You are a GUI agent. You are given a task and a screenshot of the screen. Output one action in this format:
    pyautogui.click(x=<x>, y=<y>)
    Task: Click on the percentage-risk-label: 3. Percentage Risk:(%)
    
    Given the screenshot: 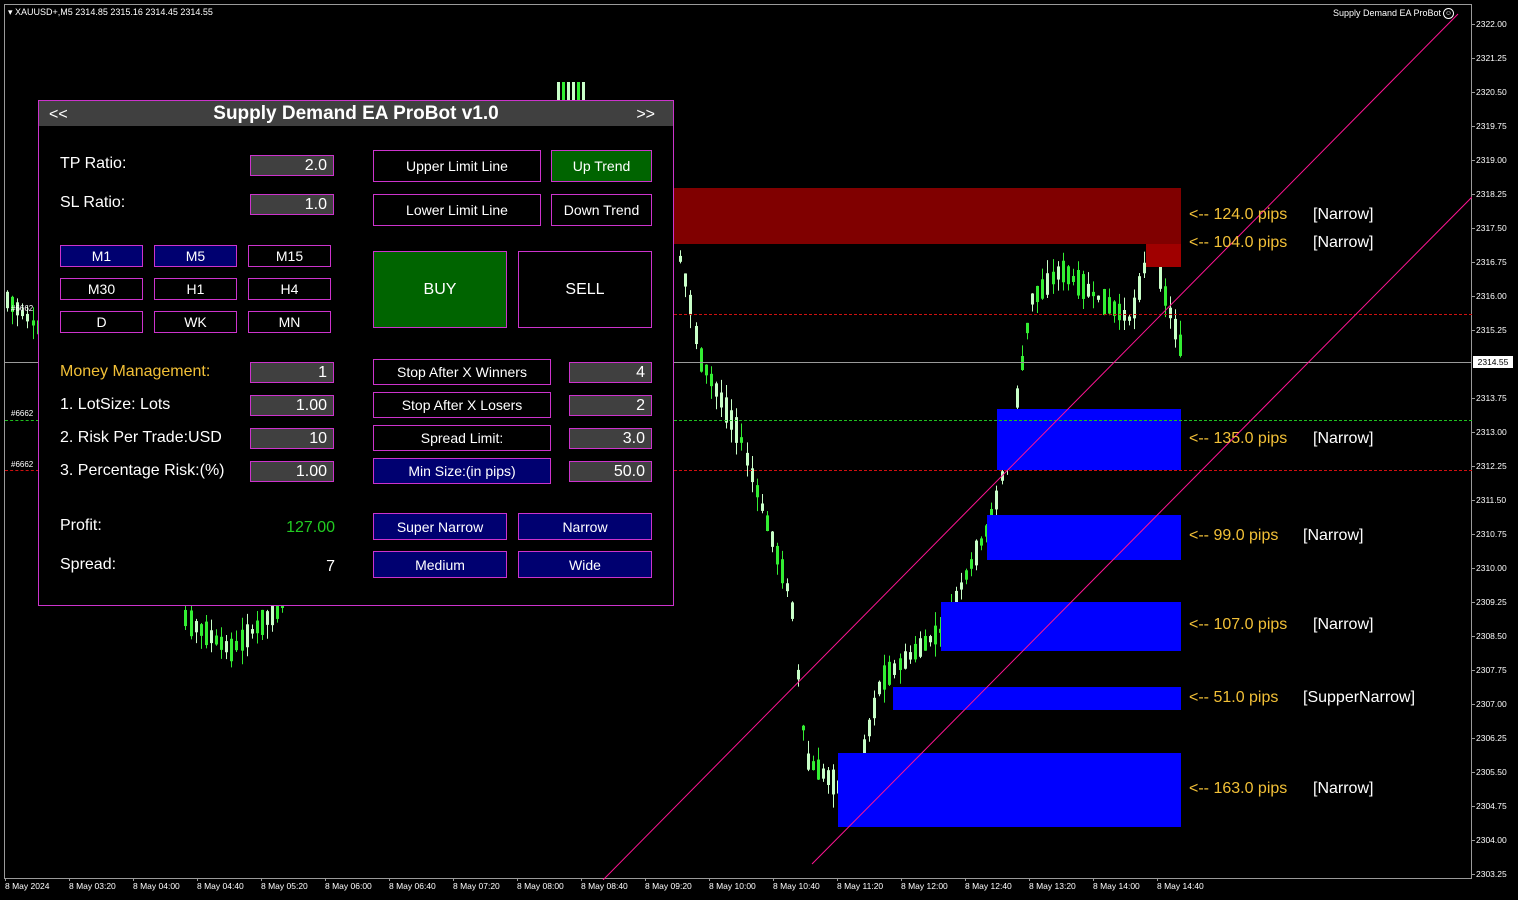 What is the action you would take?
    pyautogui.click(x=142, y=470)
    